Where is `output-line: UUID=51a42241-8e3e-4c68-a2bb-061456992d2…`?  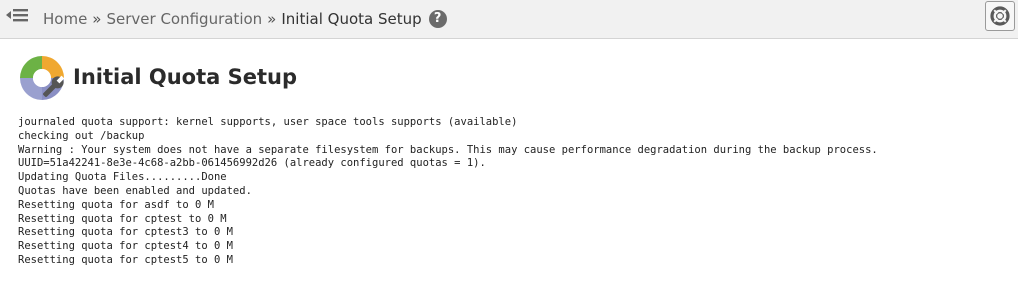 output-line: UUID=51a42241-8e3e-4c68-a2bb-061456992d2… is located at coordinates (252, 163).